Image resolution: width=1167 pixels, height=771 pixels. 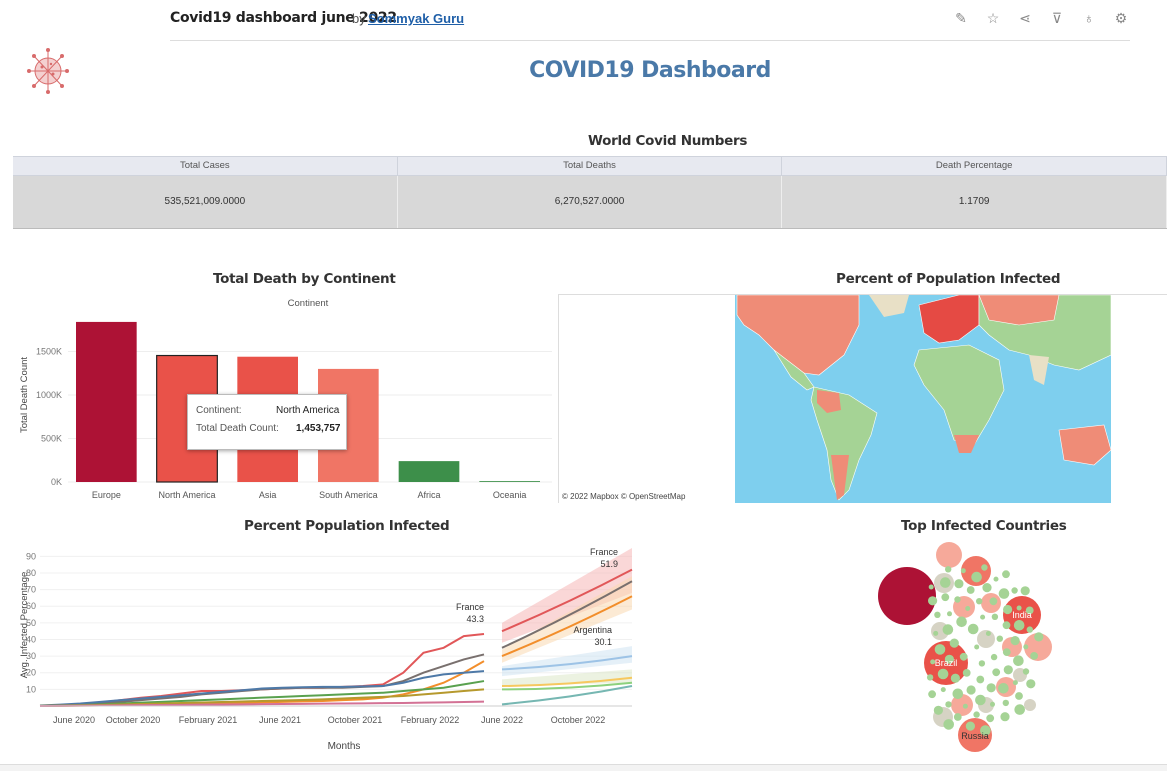 What do you see at coordinates (1019, 310) in the screenshot?
I see `russia-region` at bounding box center [1019, 310].